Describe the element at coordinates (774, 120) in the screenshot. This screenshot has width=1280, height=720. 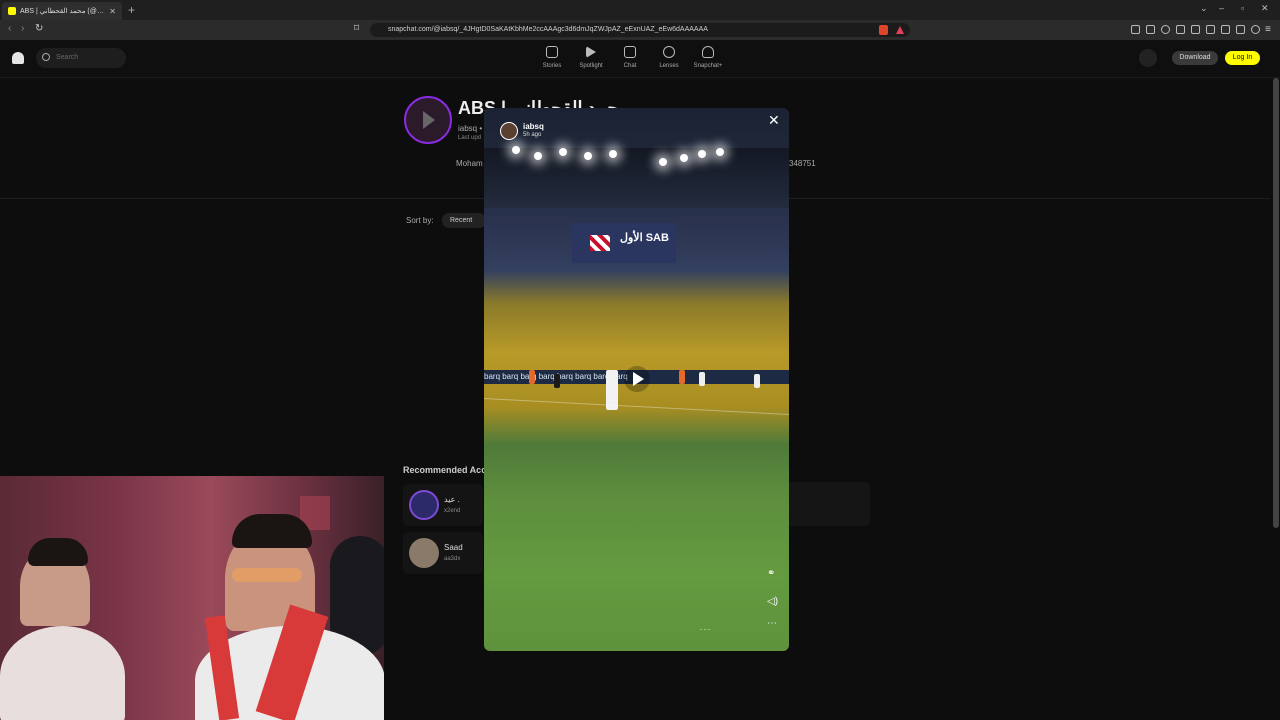
I see `close-icon: ✕` at that location.